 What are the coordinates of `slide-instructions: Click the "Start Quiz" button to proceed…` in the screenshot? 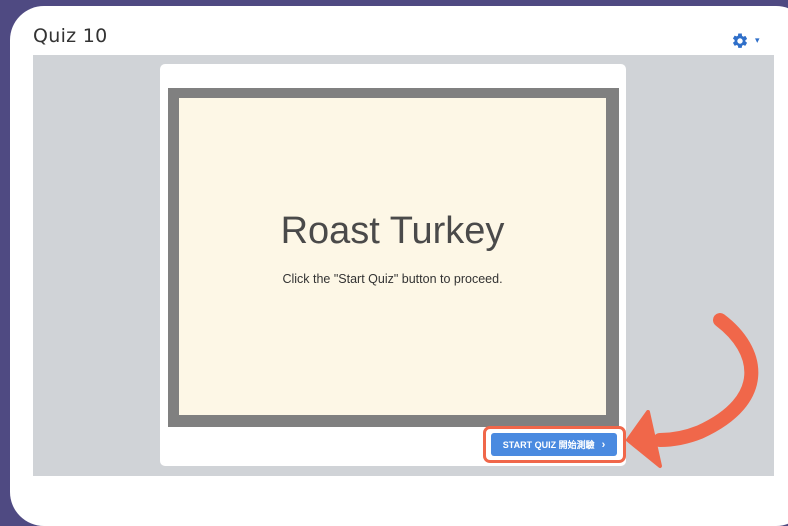 It's located at (392, 279).